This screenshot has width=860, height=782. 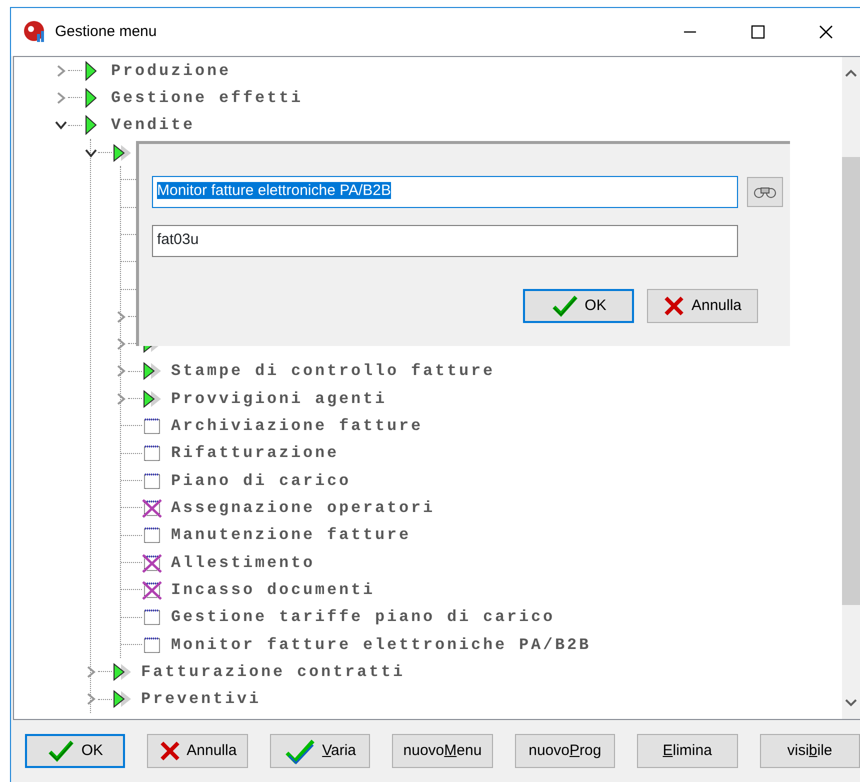 I want to click on menu-item: Manutenzione fatture, so click(x=291, y=535).